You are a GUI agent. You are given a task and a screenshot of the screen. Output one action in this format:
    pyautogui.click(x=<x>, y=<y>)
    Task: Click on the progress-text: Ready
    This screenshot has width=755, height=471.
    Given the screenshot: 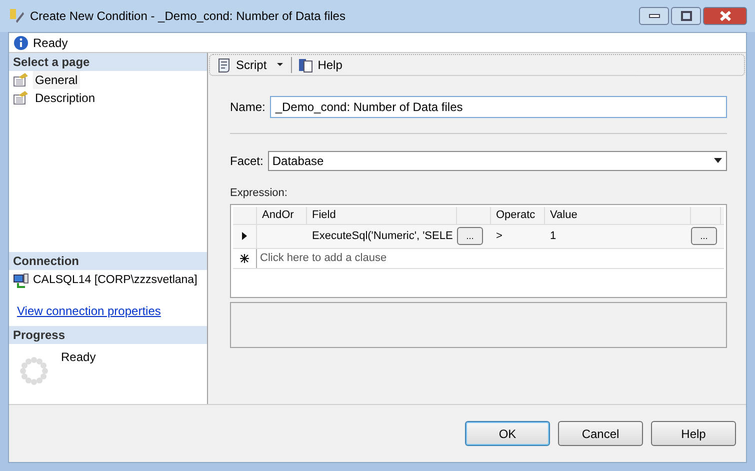 What is the action you would take?
    pyautogui.click(x=78, y=357)
    